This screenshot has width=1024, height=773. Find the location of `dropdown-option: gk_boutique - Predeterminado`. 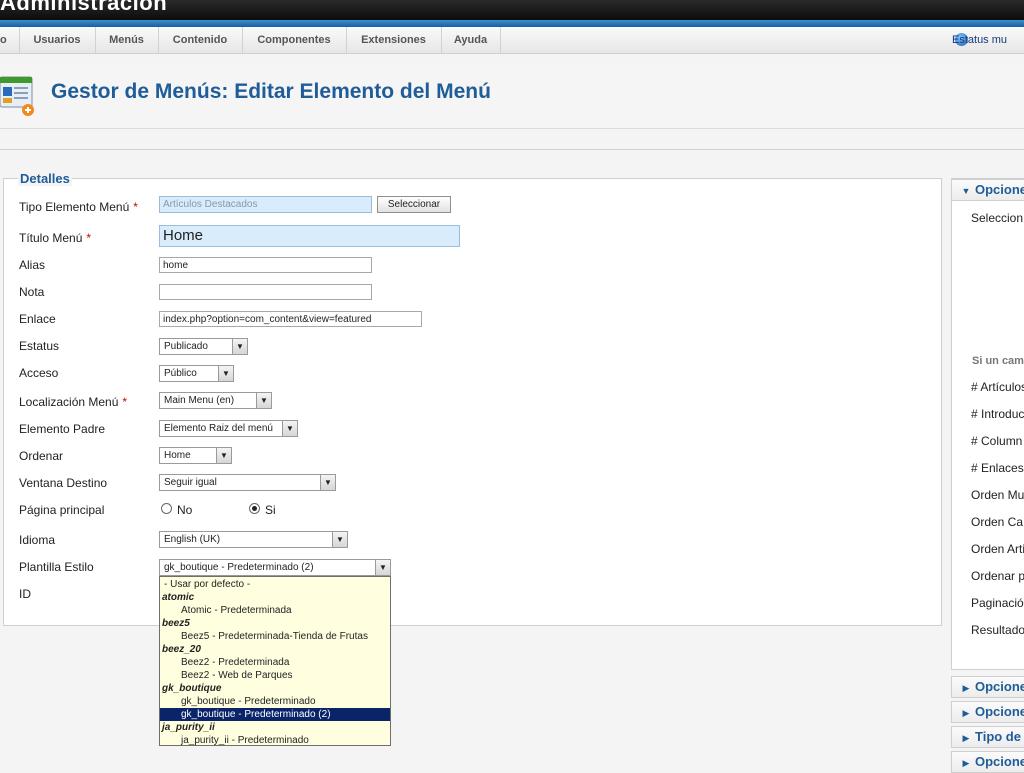

dropdown-option: gk_boutique - Predeterminado is located at coordinates (275, 701).